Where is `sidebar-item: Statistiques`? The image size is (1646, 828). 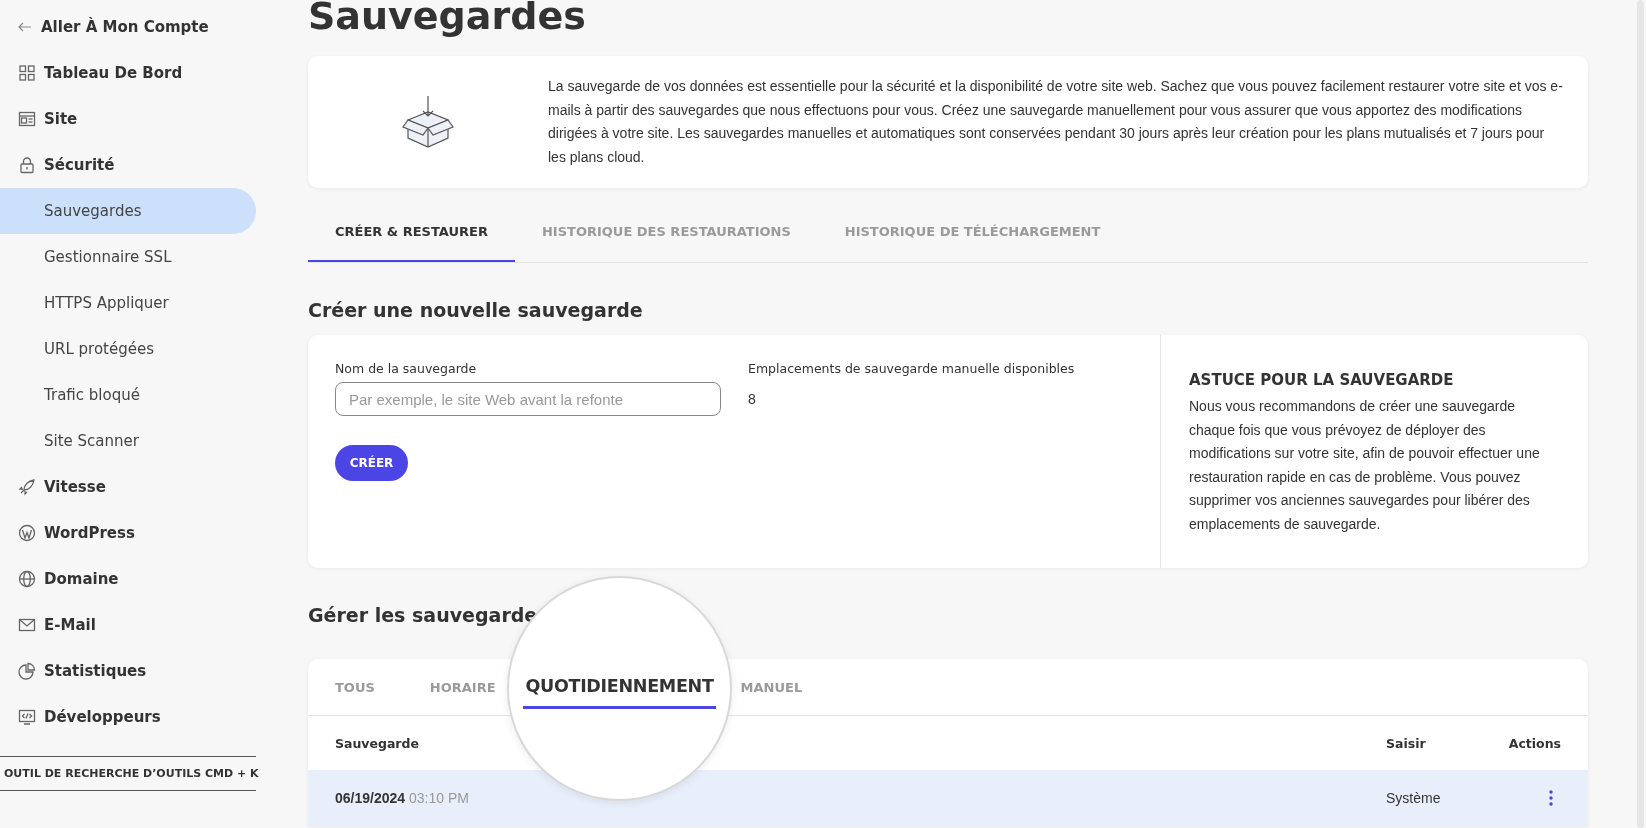
sidebar-item: Statistiques is located at coordinates (128, 671).